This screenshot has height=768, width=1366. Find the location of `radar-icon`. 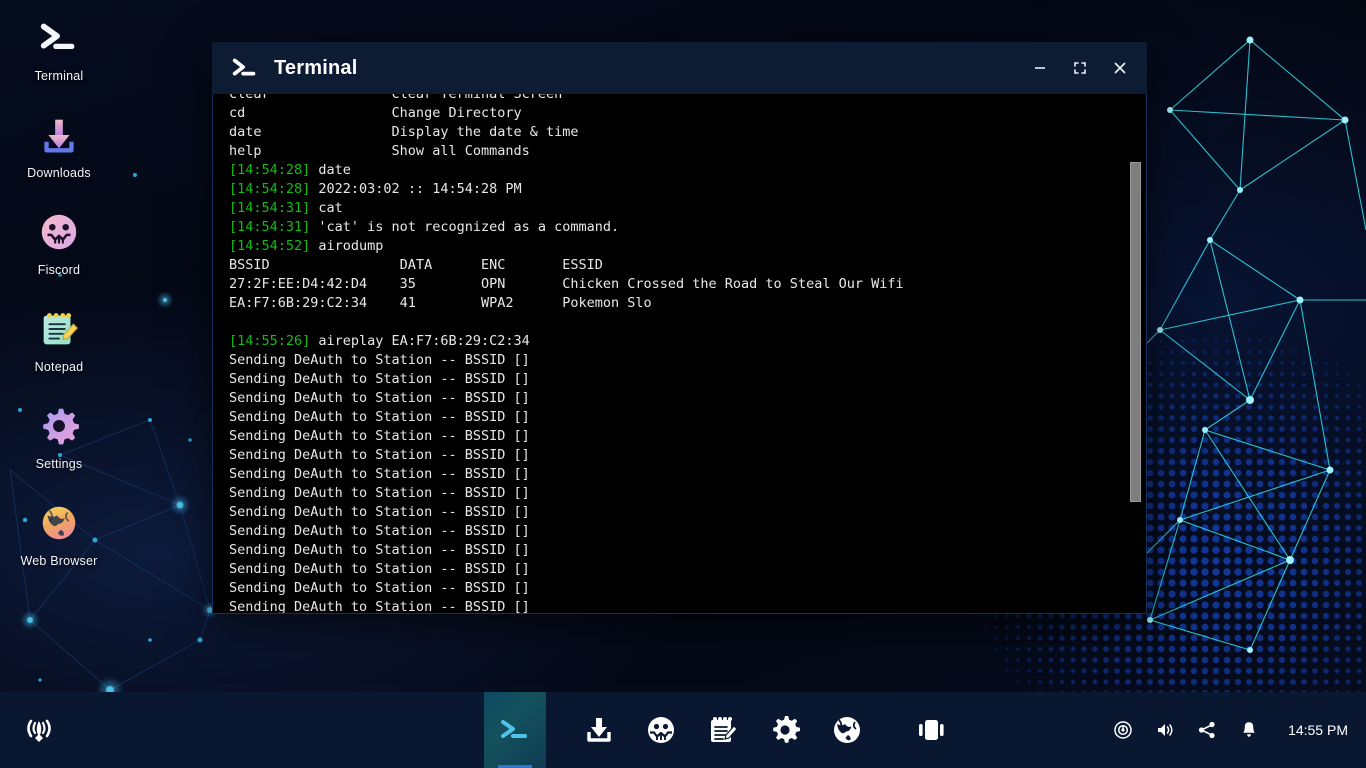

radar-icon is located at coordinates (1123, 730).